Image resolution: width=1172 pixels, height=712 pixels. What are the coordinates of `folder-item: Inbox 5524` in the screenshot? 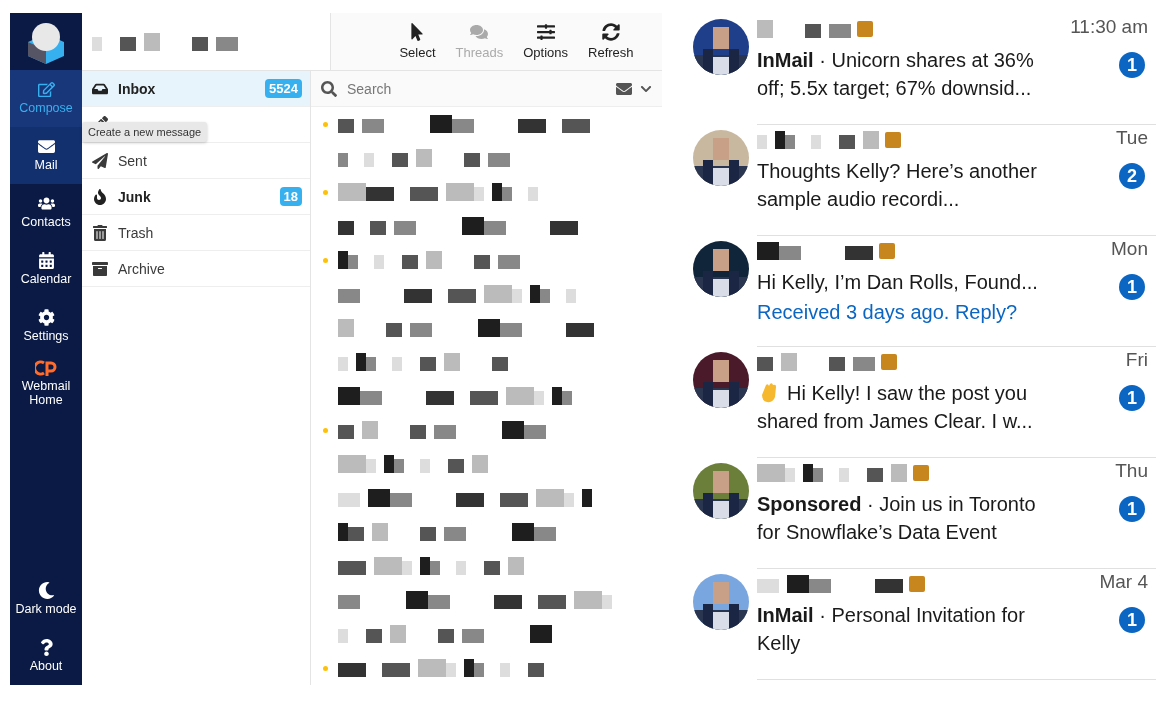 It's located at (196, 89).